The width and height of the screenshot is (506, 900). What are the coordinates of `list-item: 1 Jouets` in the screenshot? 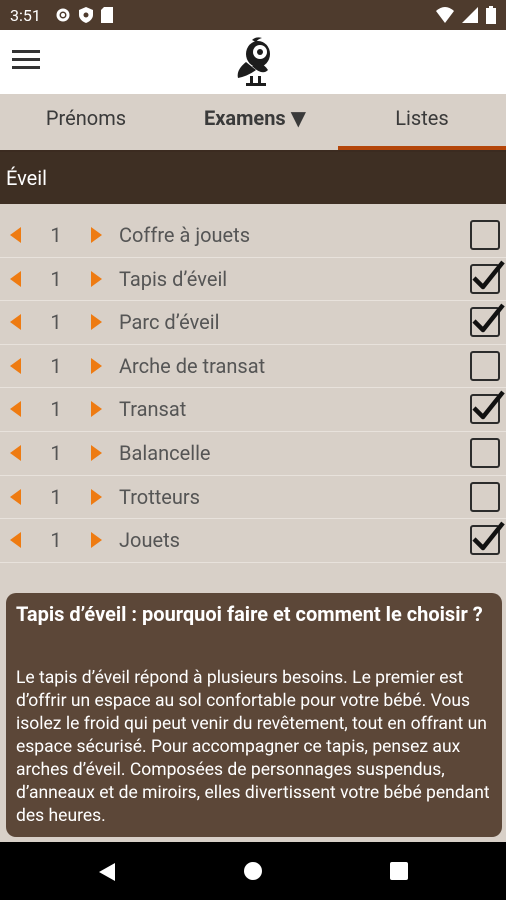 It's located at (253, 541).